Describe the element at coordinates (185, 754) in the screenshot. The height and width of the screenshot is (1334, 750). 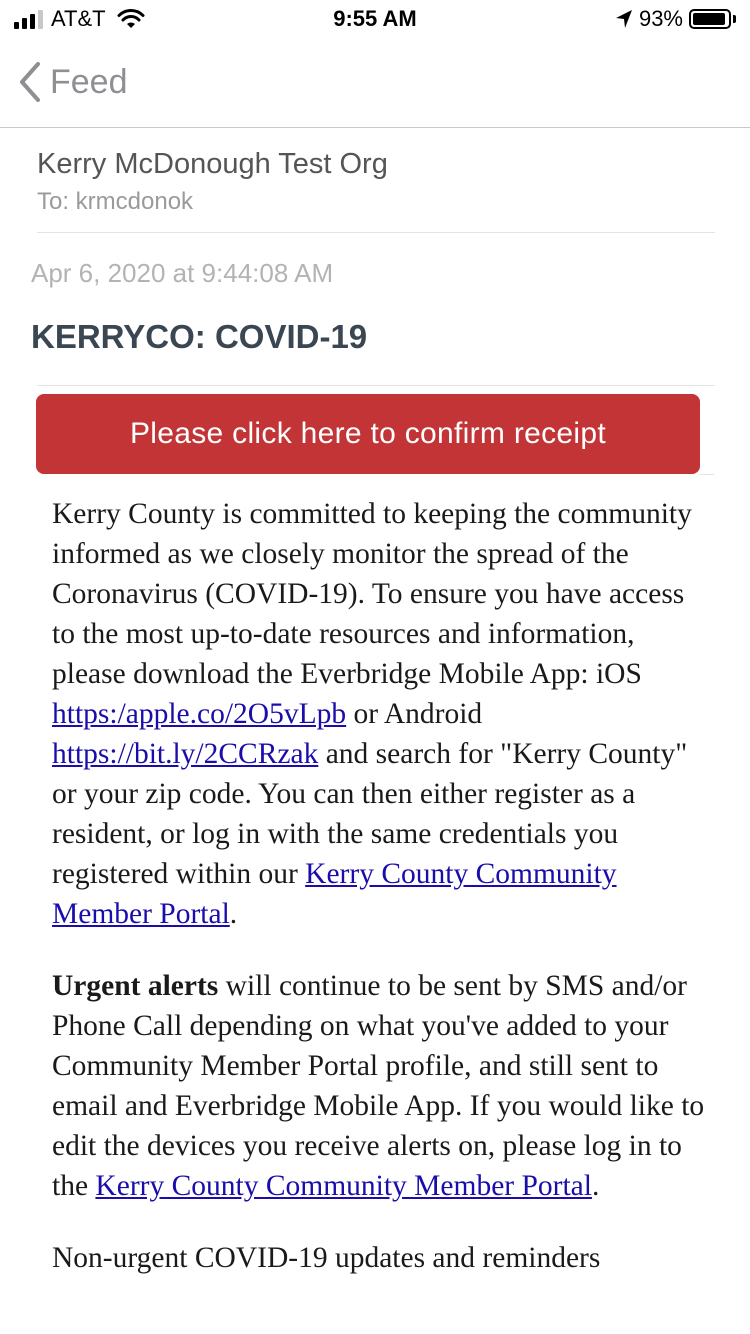
I see `android-app-link: https://bit.ly/2CCRzak` at that location.